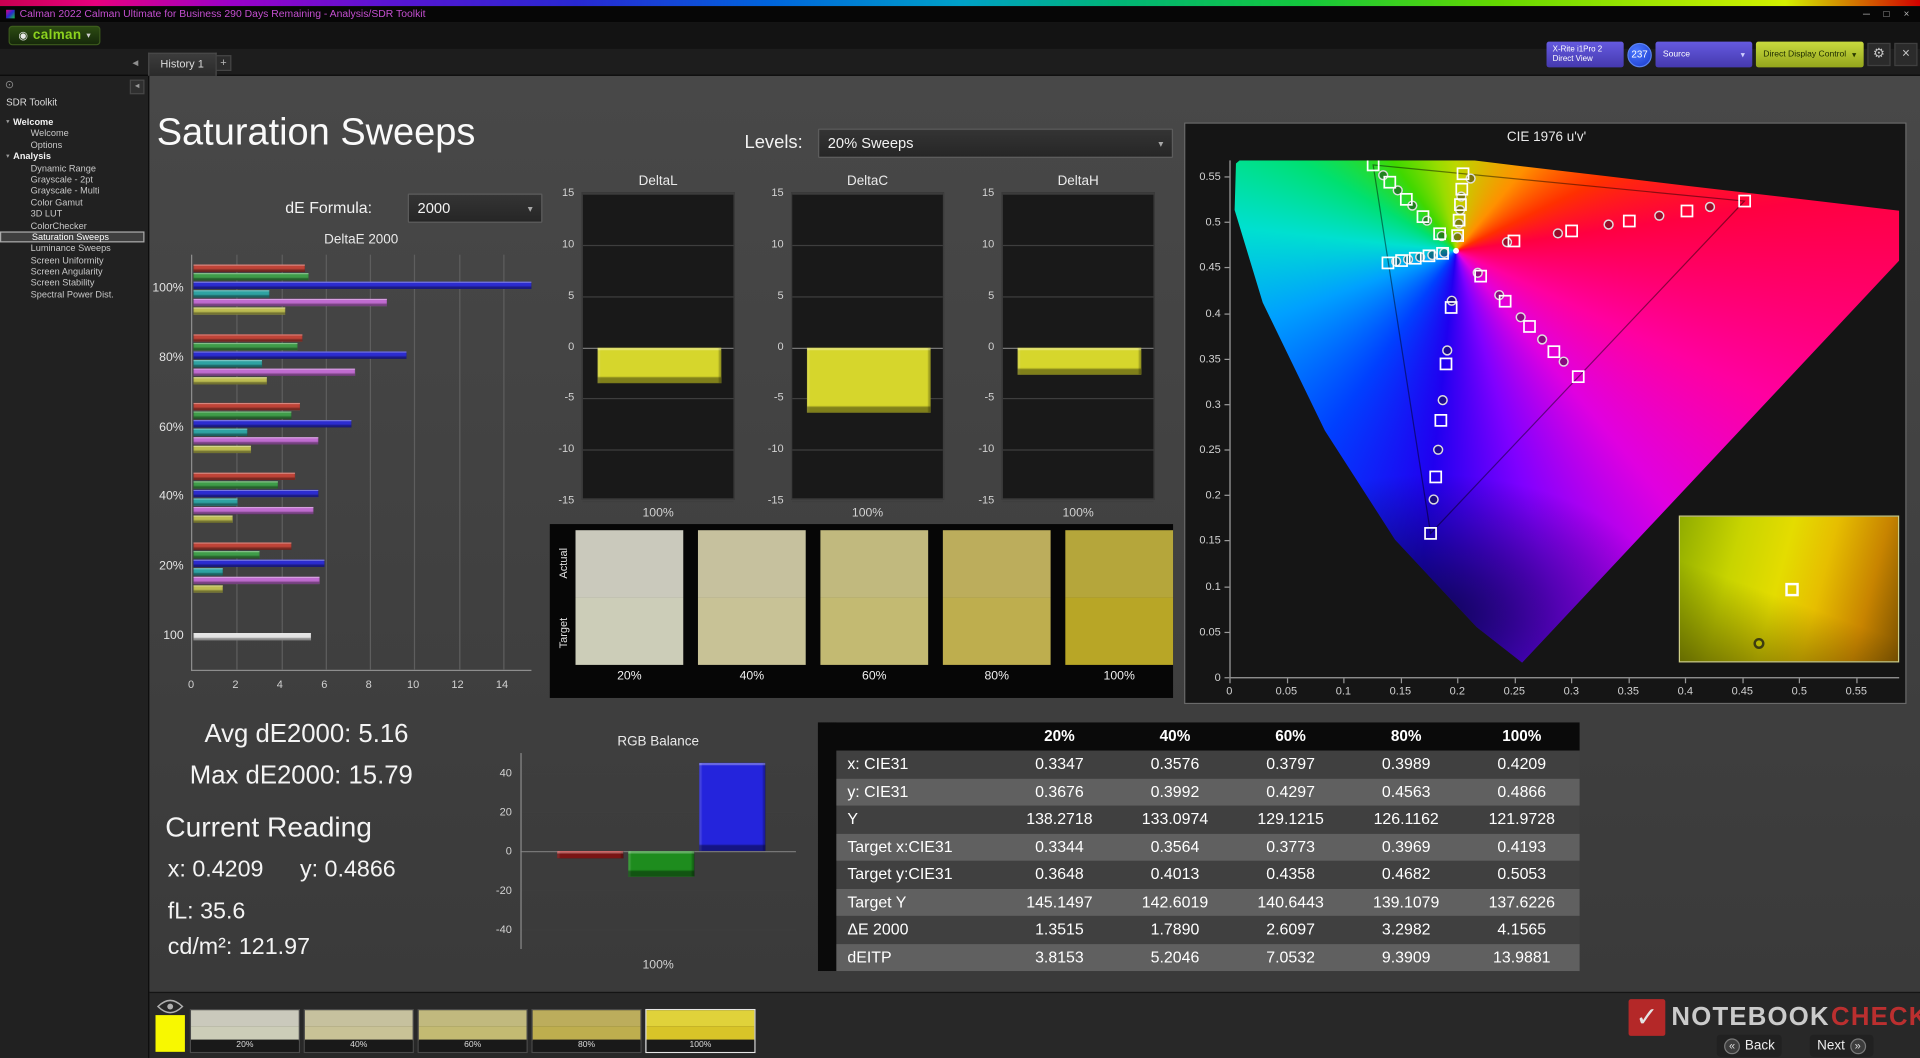 The image size is (1920, 1058). Describe the element at coordinates (1175, 763) in the screenshot. I see `cell: 0.3576` at that location.